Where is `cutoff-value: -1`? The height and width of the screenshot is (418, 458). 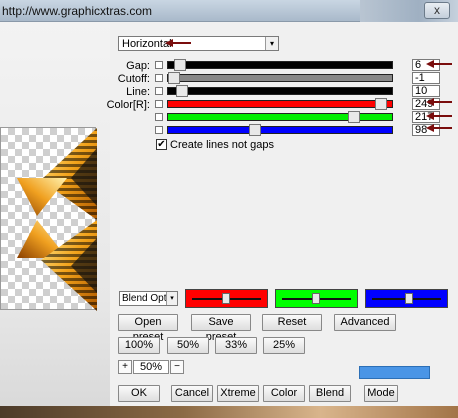
cutoff-value: -1 is located at coordinates (426, 78).